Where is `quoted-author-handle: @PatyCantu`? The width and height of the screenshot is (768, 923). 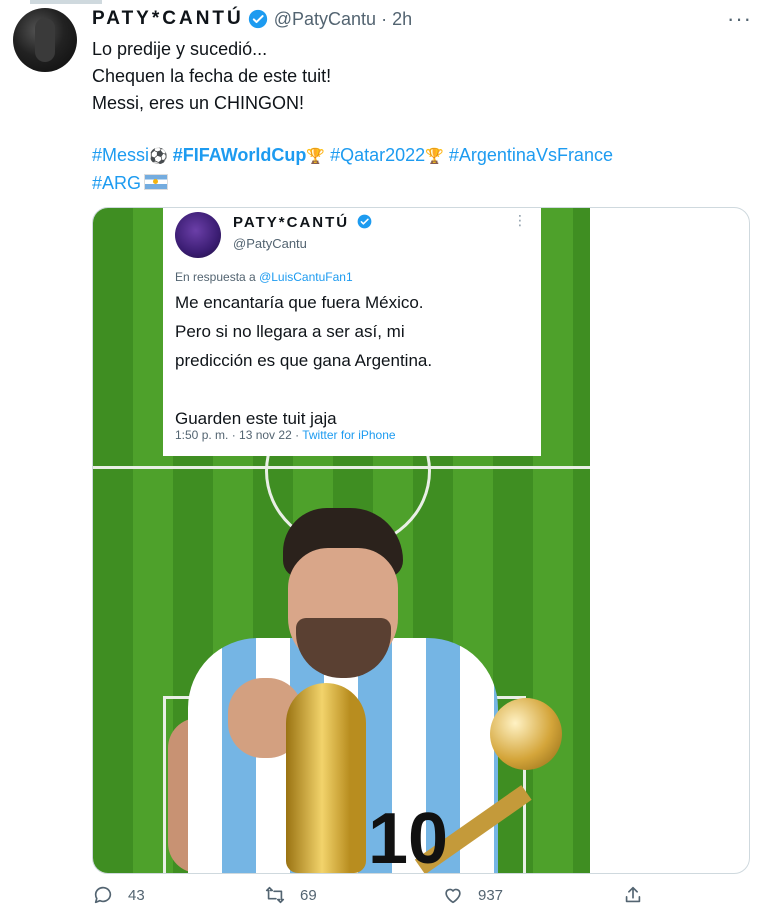
quoted-author-handle: @PatyCantu is located at coordinates (270, 243).